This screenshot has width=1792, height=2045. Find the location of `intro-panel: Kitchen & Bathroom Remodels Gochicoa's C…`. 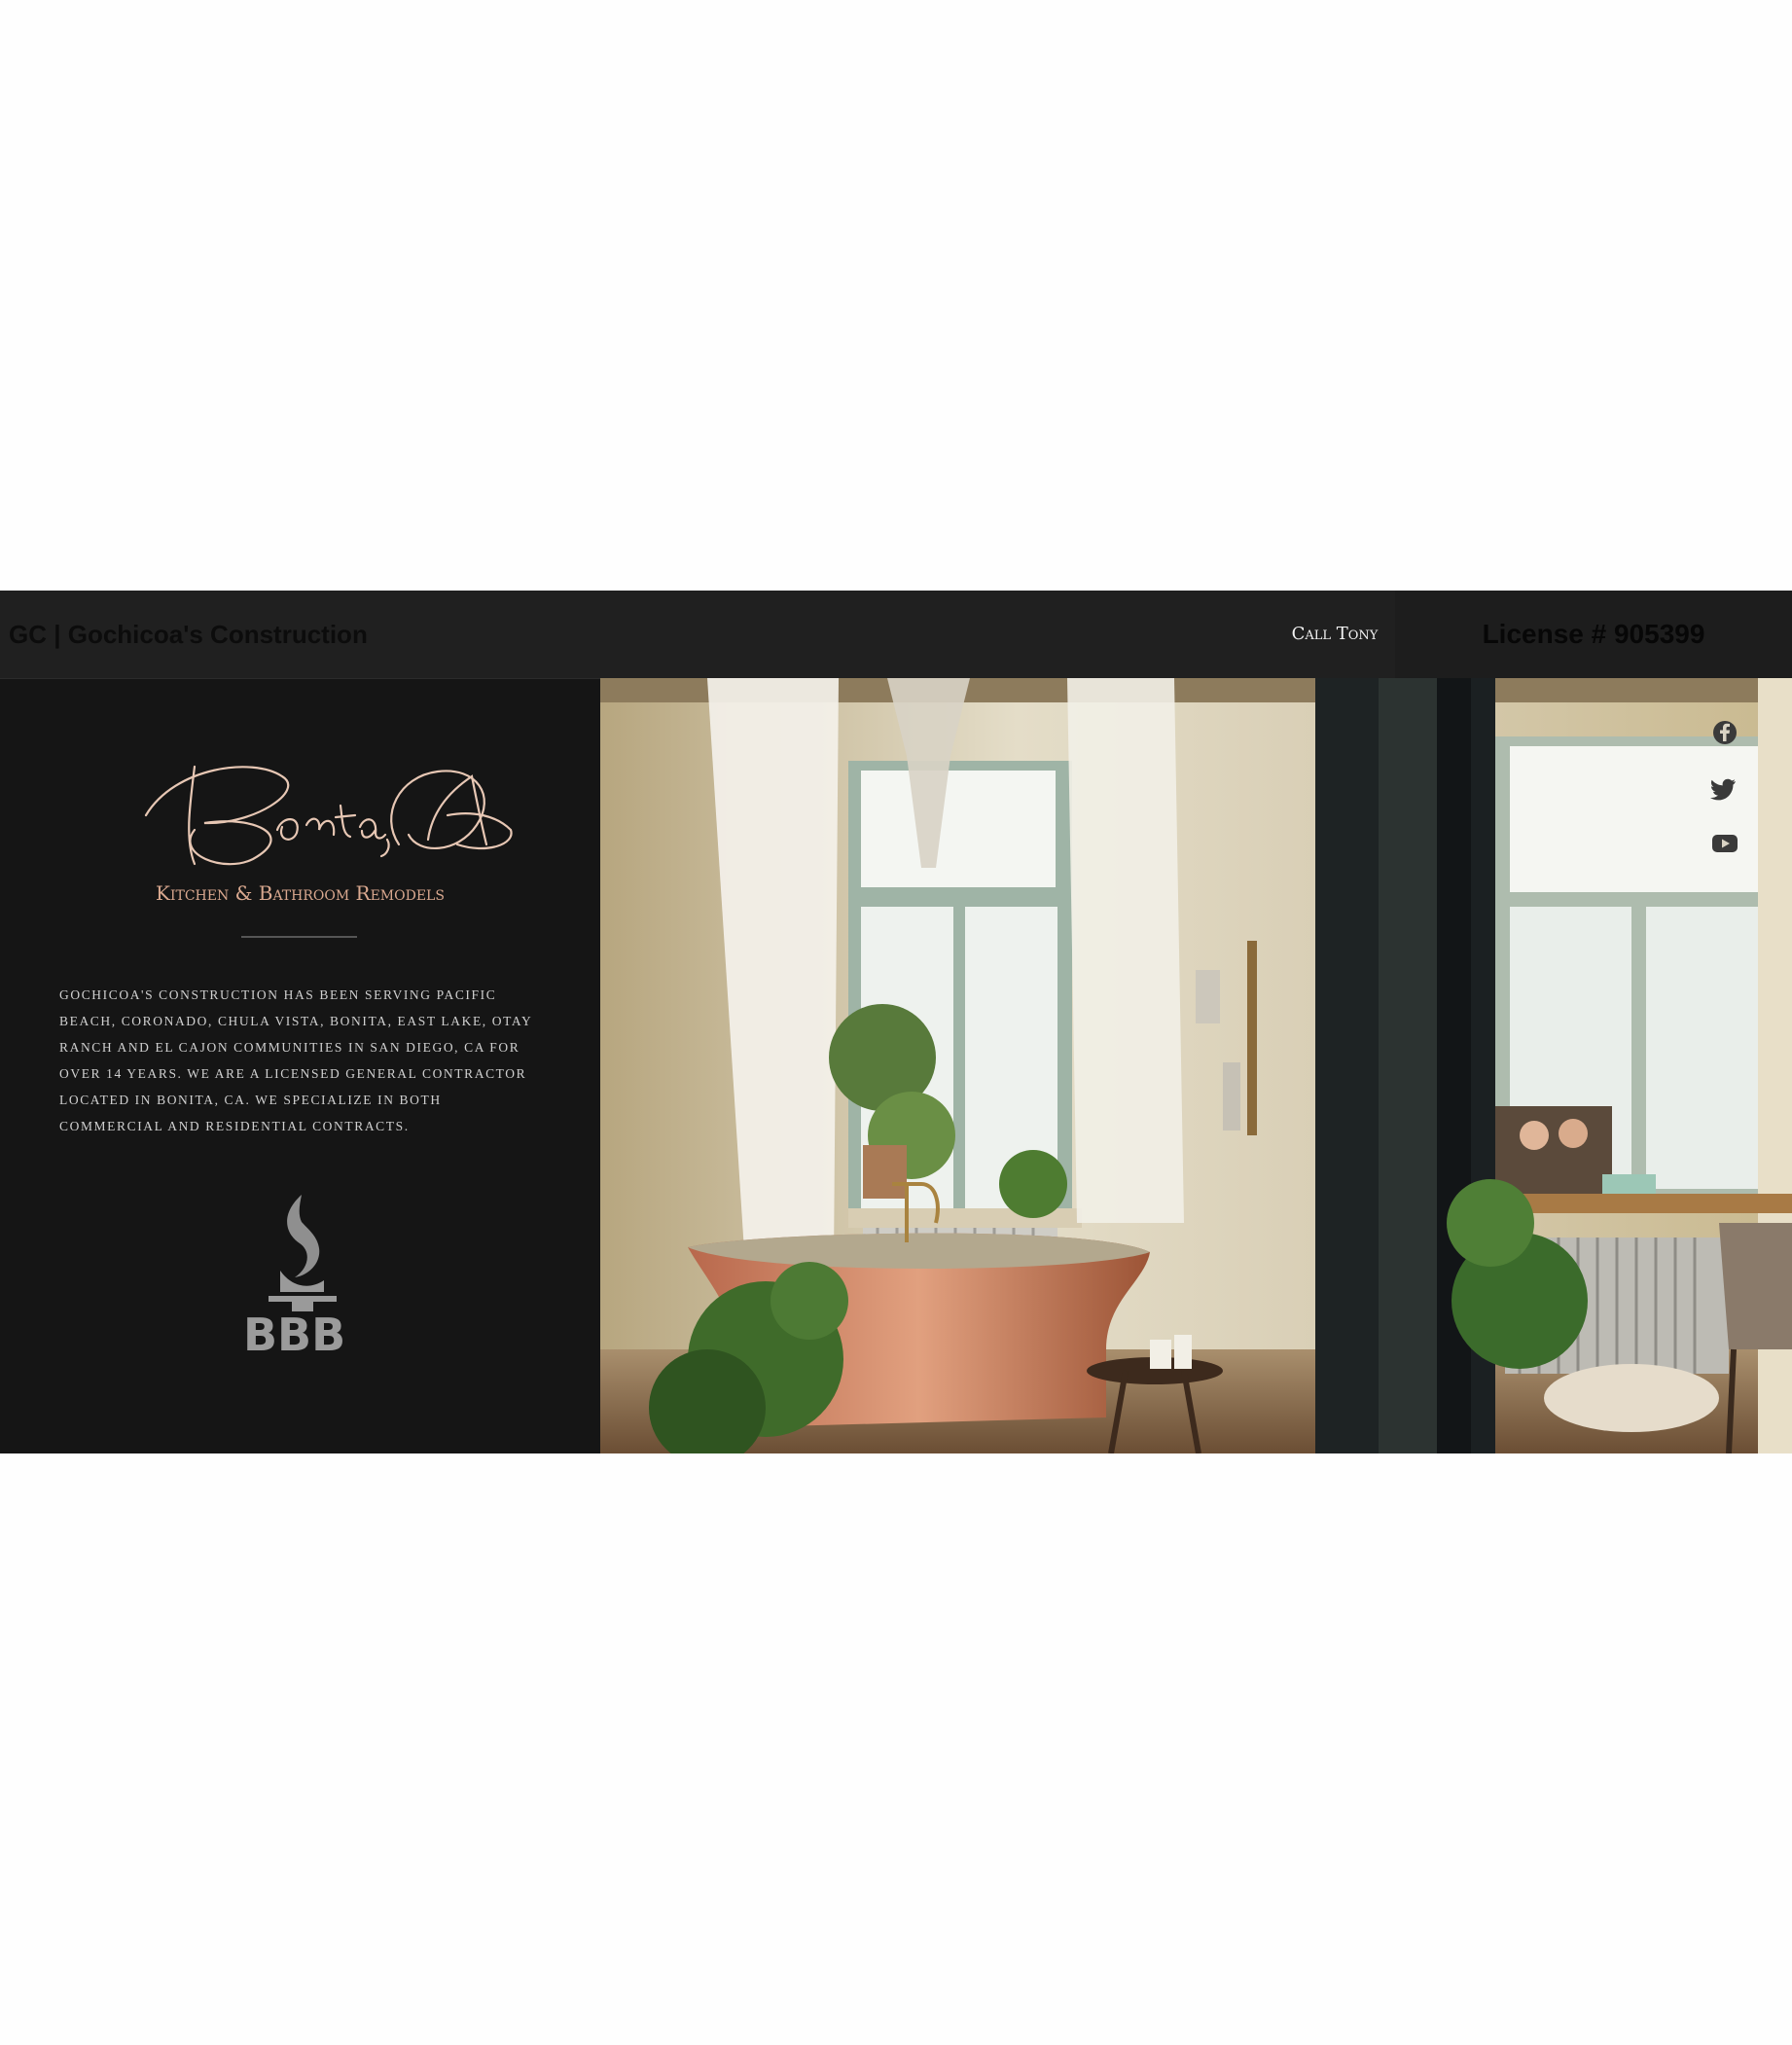

intro-panel: Kitchen & Bathroom Remodels Gochicoa's C… is located at coordinates (300, 1065).